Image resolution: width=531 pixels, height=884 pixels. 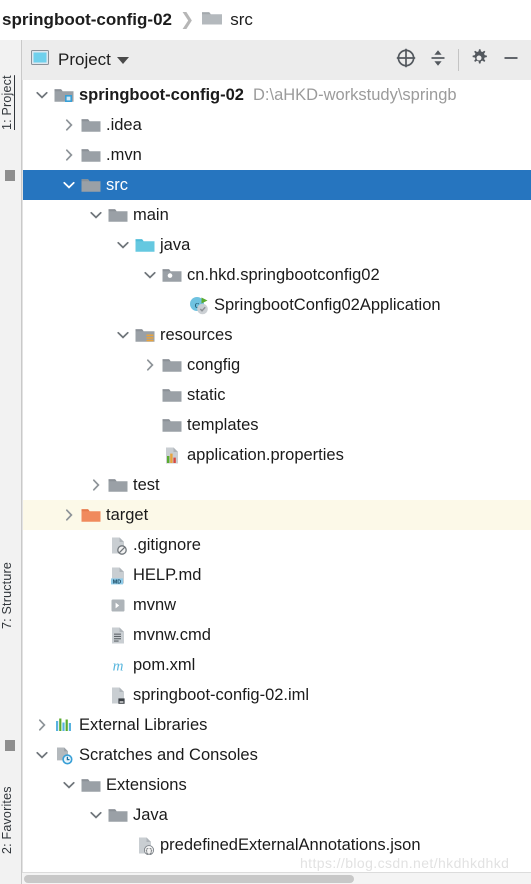 What do you see at coordinates (277, 125) in the screenshot?
I see `tree-row: .idea` at bounding box center [277, 125].